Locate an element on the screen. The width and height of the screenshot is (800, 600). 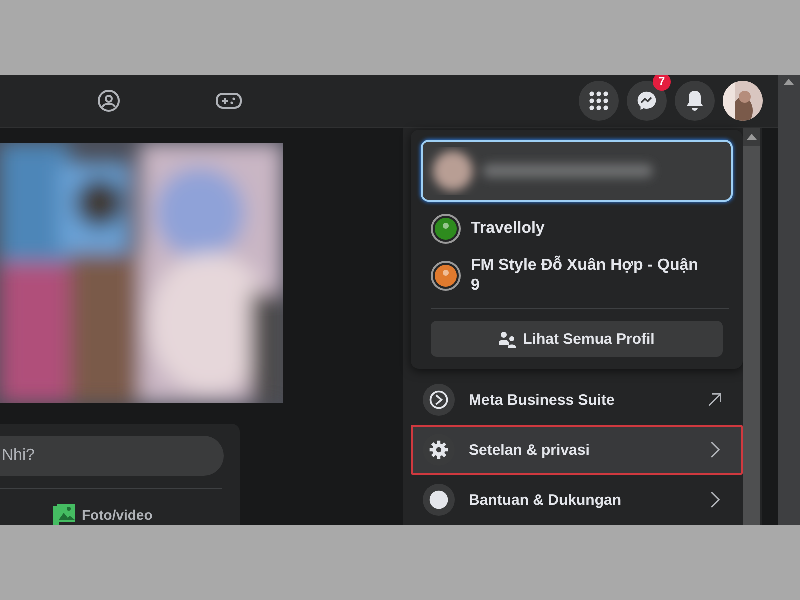
groups-icon is located at coordinates (109, 101).